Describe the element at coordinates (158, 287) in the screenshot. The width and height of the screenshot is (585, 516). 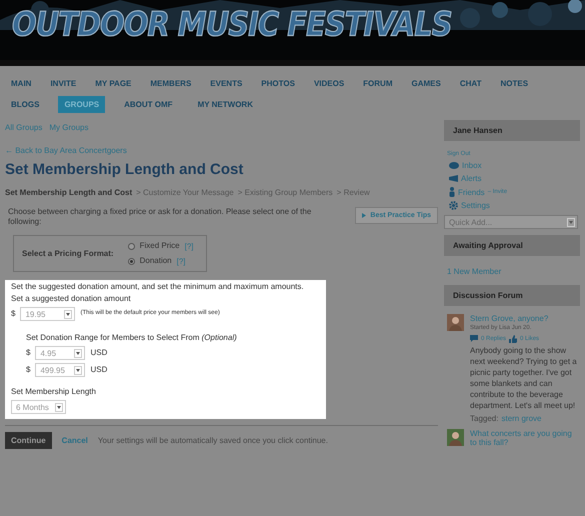
I see `donation-intro: Set the suggested donation amount, and set the minimum and maximum amounts.` at that location.